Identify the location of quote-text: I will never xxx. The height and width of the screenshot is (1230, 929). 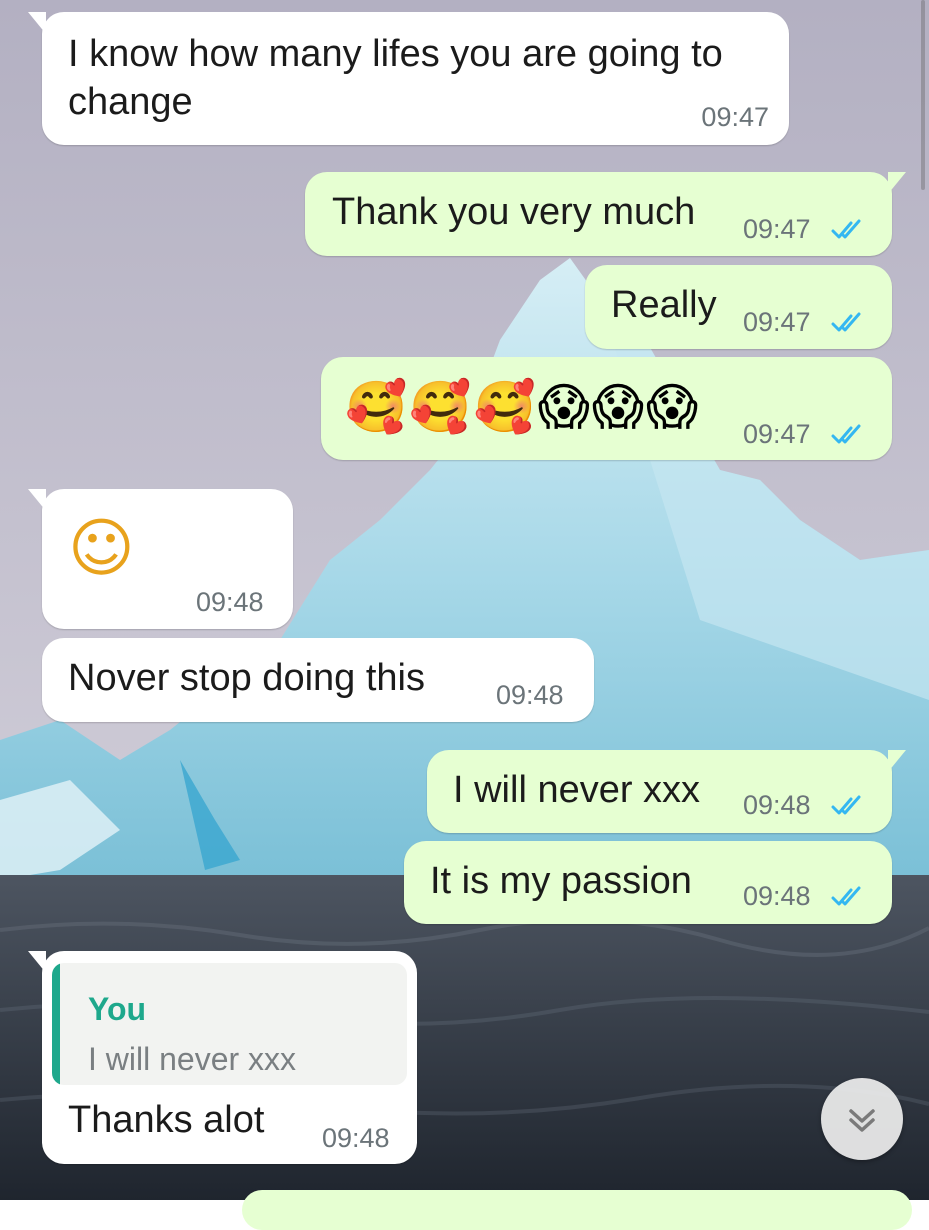
(192, 1059).